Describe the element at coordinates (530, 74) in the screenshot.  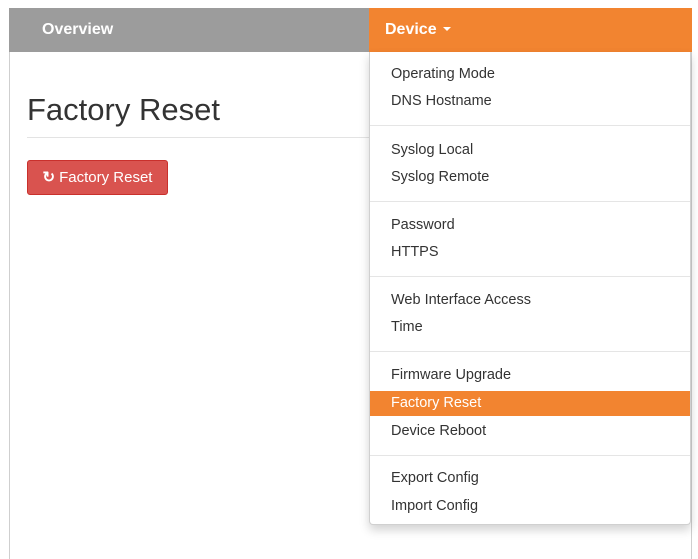
I see `menu-item-operating-mode: Operating Mode` at that location.